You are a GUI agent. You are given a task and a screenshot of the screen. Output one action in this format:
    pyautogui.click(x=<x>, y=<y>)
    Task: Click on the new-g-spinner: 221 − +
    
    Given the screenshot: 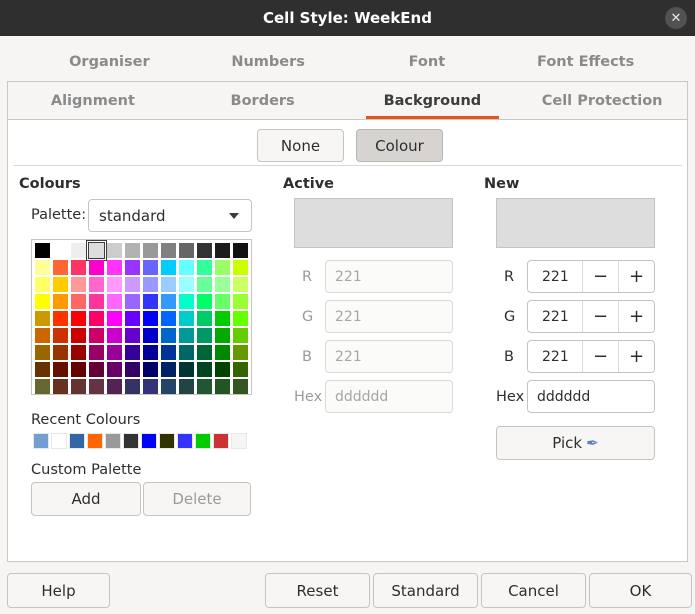 What is the action you would take?
    pyautogui.click(x=591, y=316)
    